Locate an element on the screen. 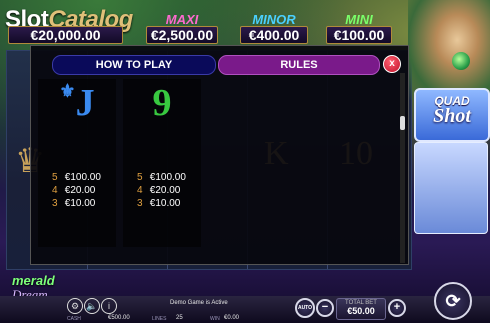 The width and height of the screenshot is (490, 323). symbol-j: ⚜J is located at coordinates (77, 102).